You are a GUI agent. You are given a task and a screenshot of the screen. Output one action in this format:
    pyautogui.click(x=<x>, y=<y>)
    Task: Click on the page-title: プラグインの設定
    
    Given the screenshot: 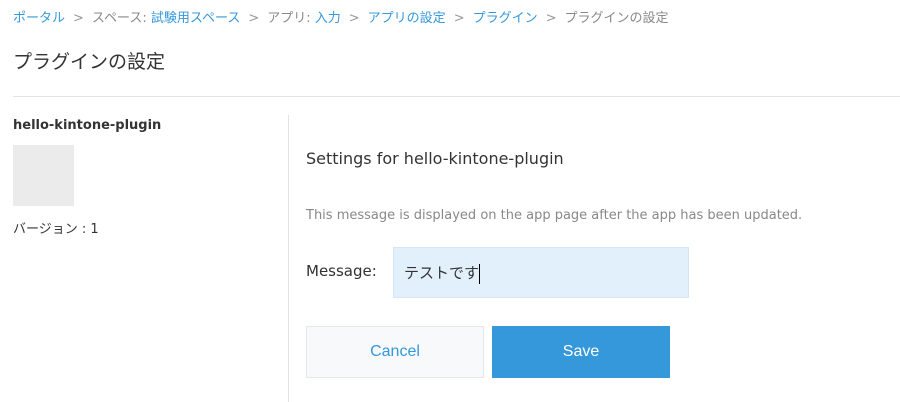 What is the action you would take?
    pyautogui.click(x=89, y=62)
    